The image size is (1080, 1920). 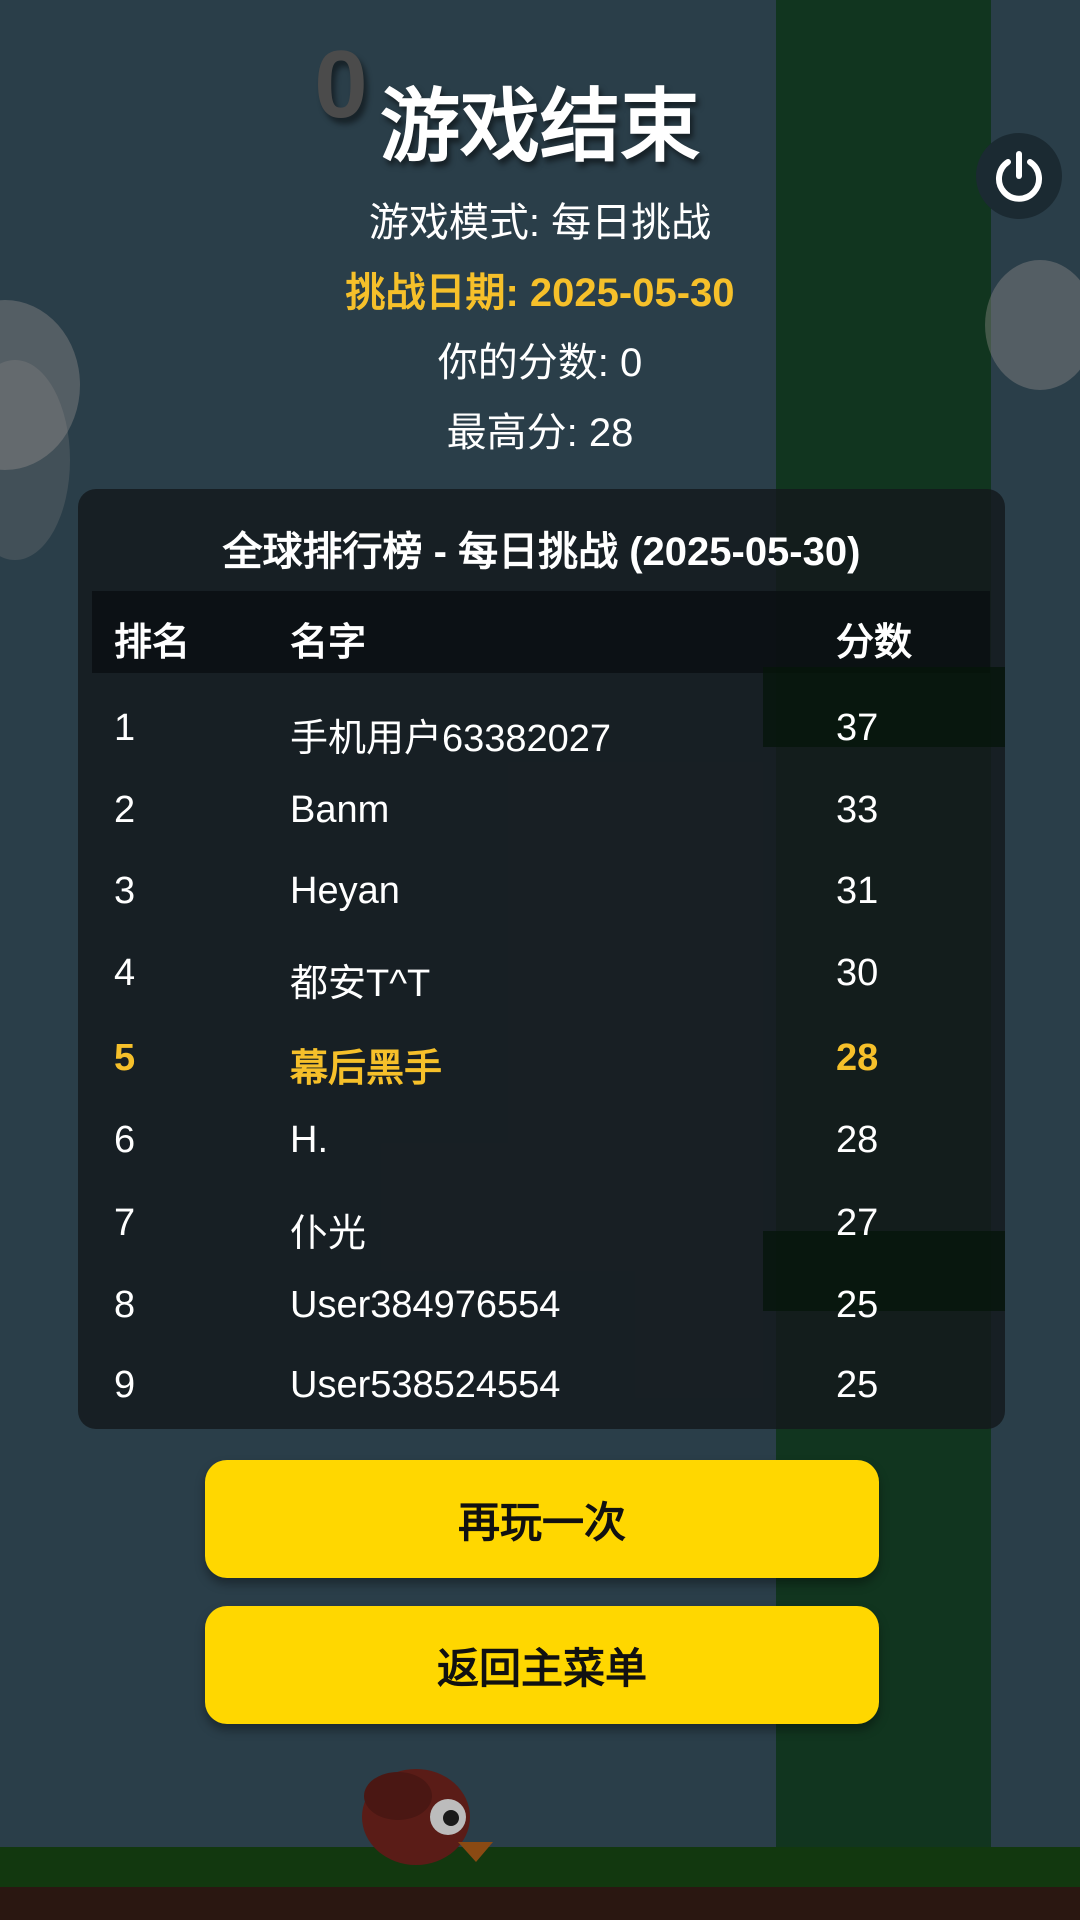 What do you see at coordinates (125, 973) in the screenshot?
I see `row-rank: 4` at bounding box center [125, 973].